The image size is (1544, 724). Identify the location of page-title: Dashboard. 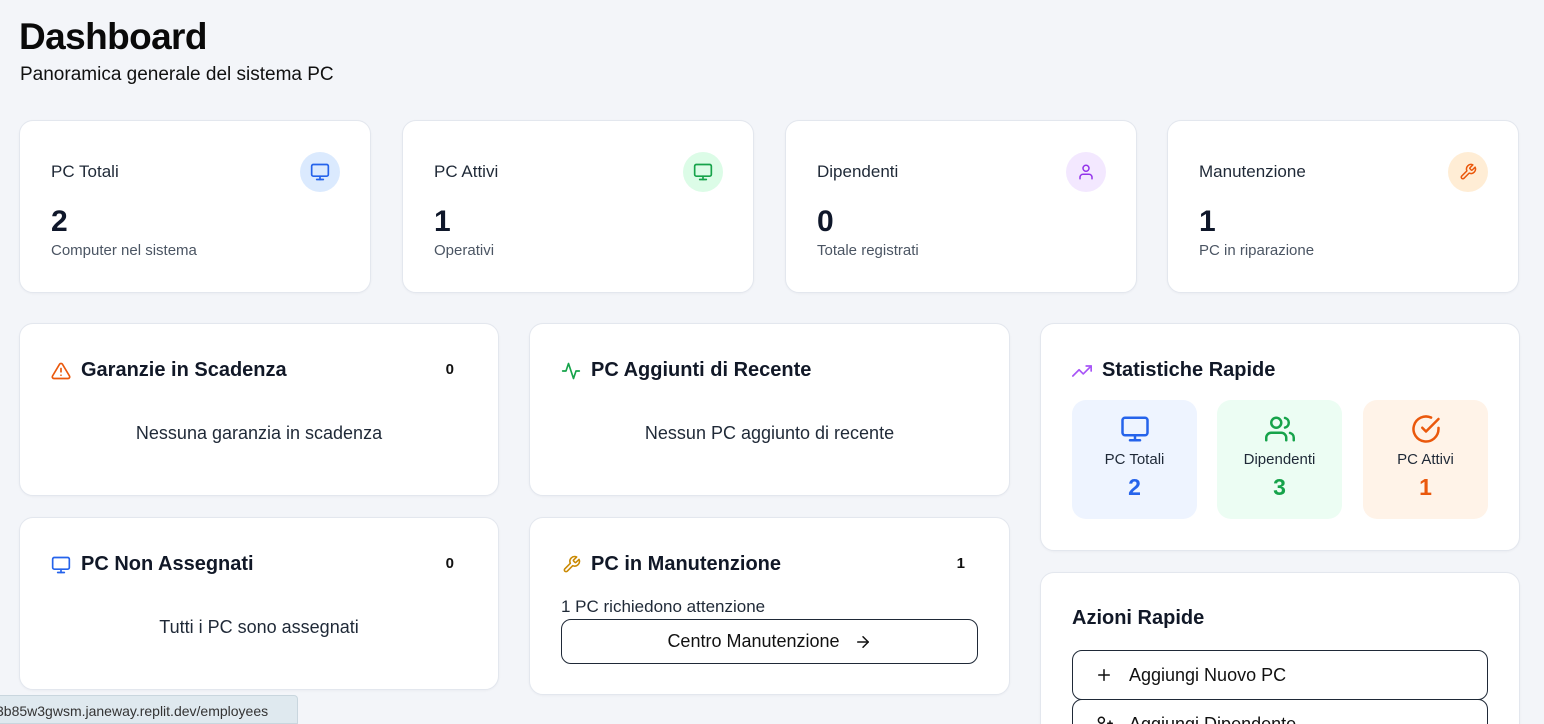
(113, 36).